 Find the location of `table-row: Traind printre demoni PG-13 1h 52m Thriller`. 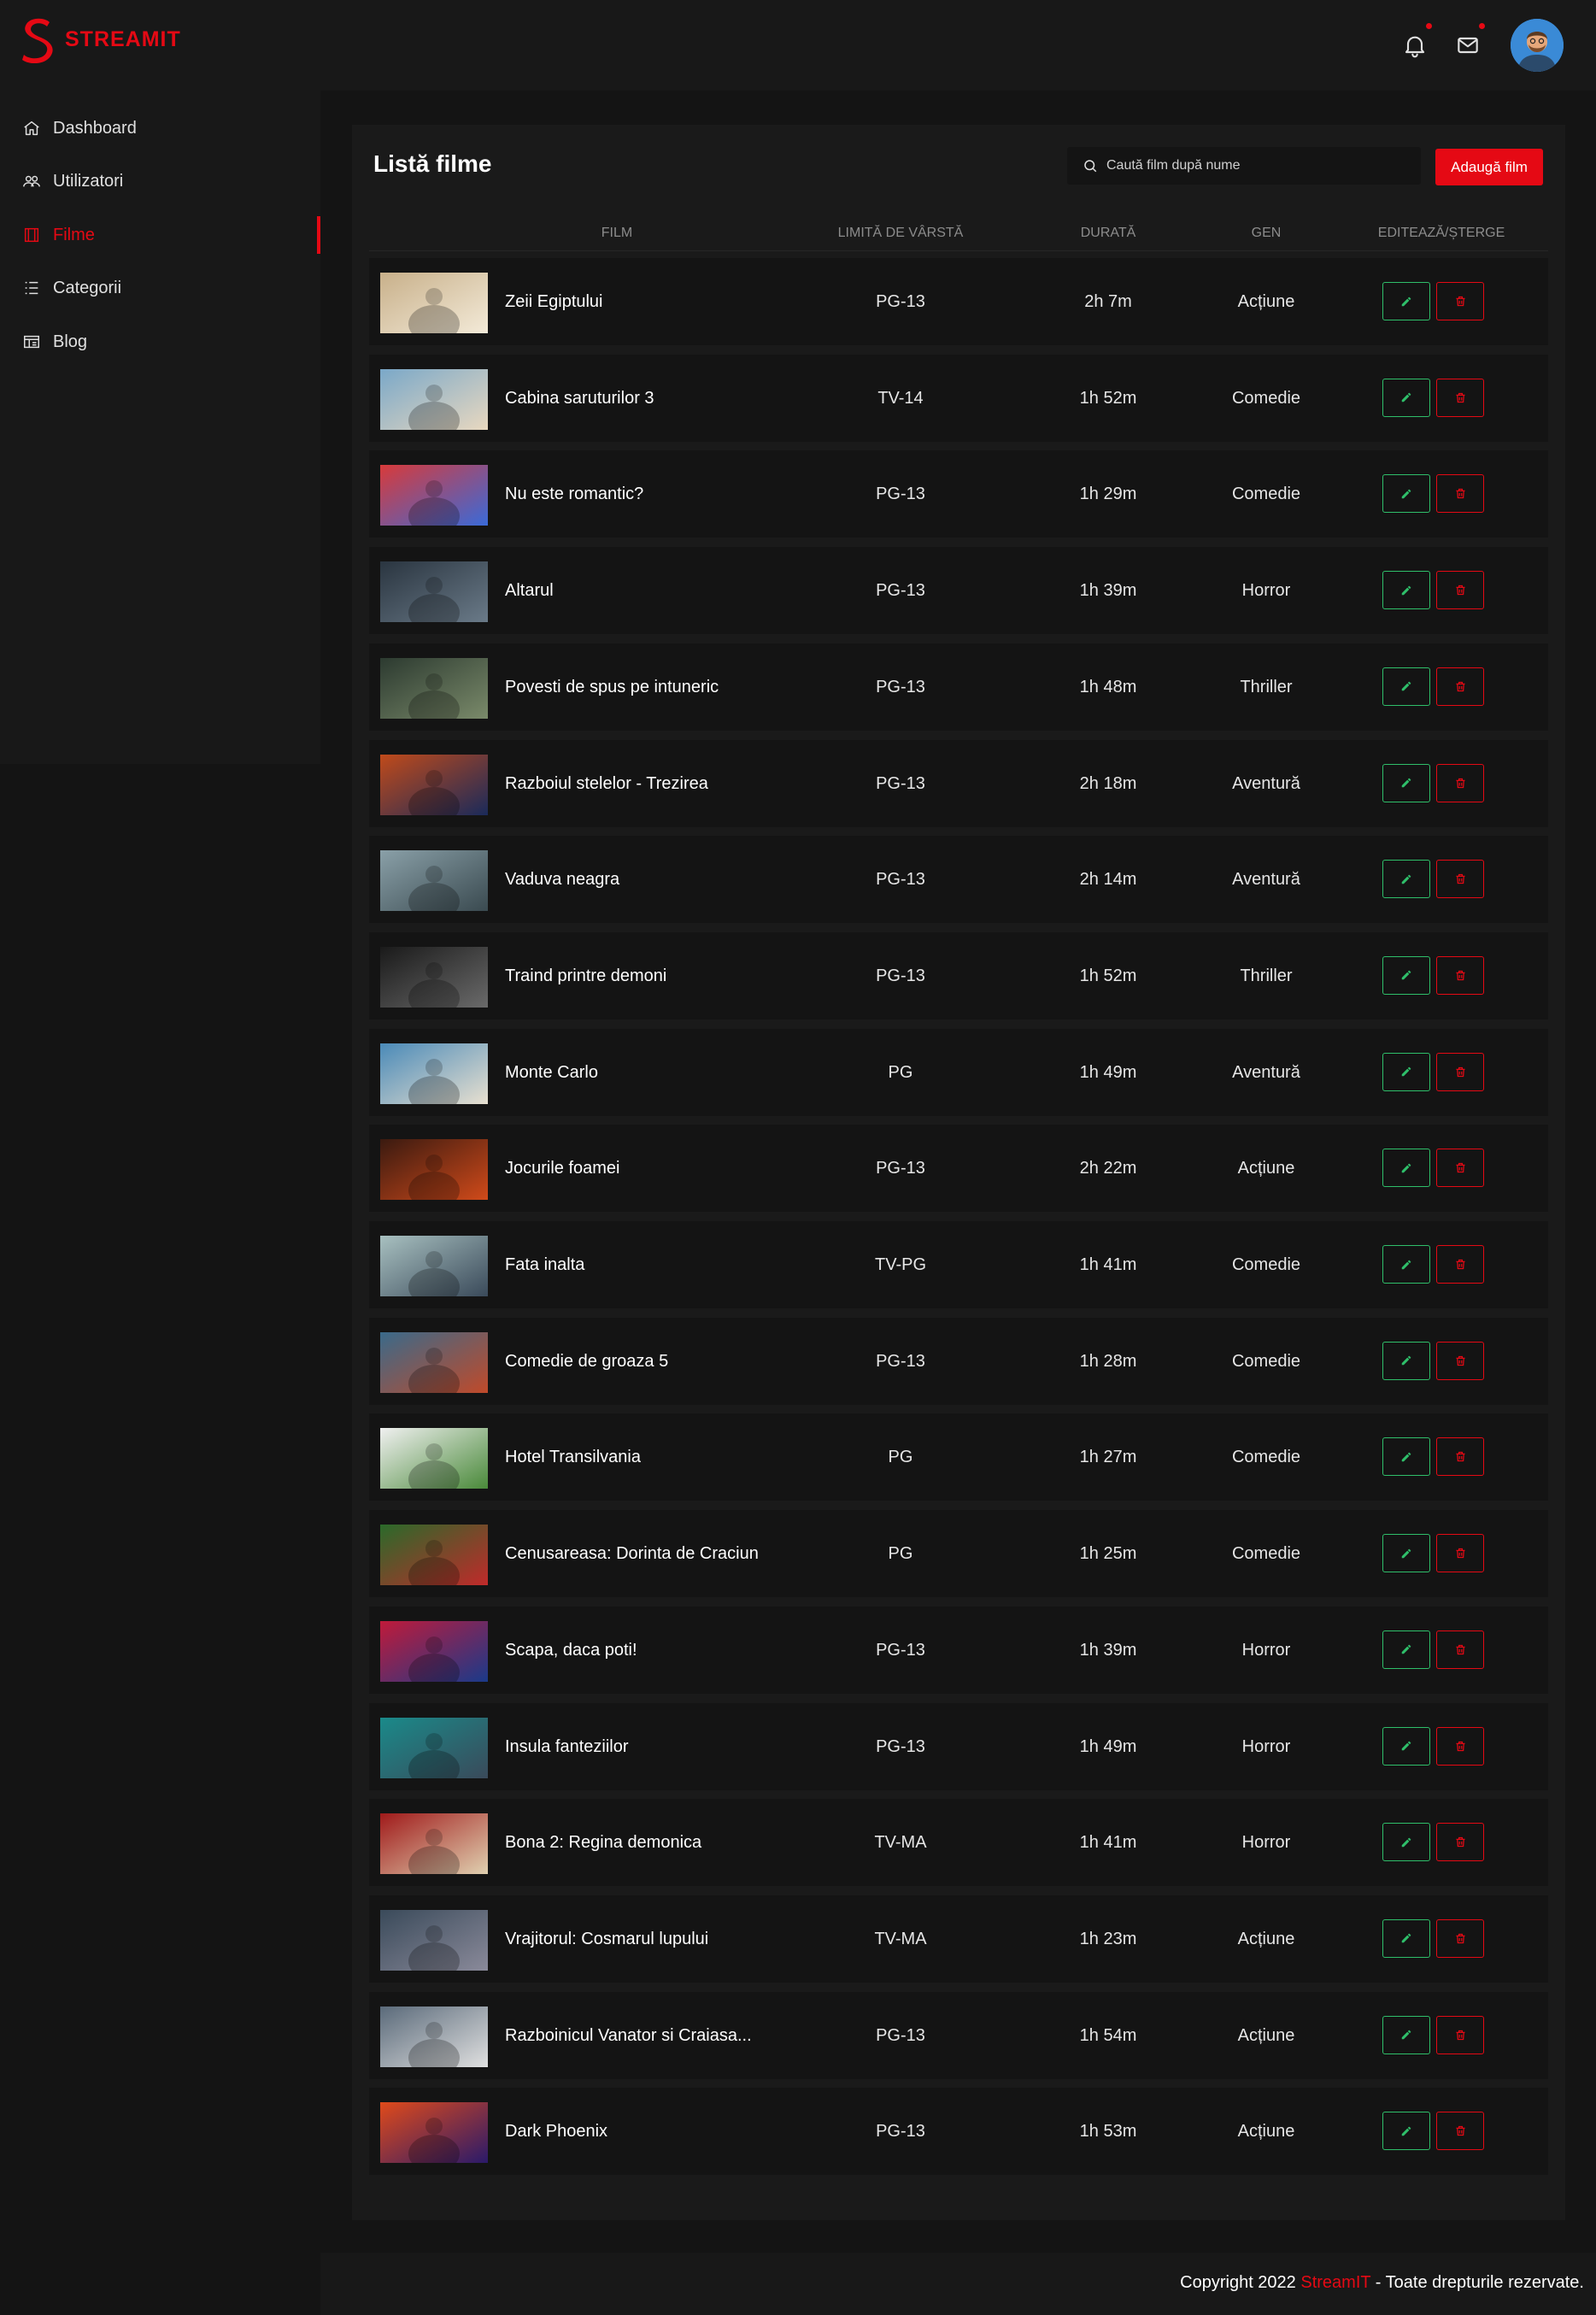

table-row: Traind printre demoni PG-13 1h 52m Thriller is located at coordinates (959, 975).